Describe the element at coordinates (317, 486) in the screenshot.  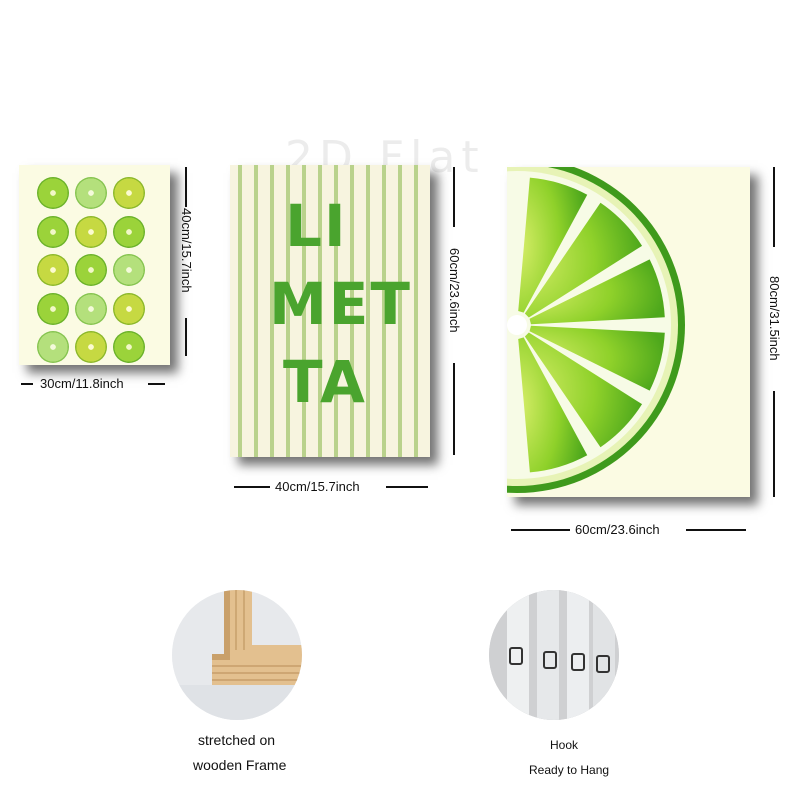
I see `panel-2-width-label: 40cm/15.7inch` at that location.